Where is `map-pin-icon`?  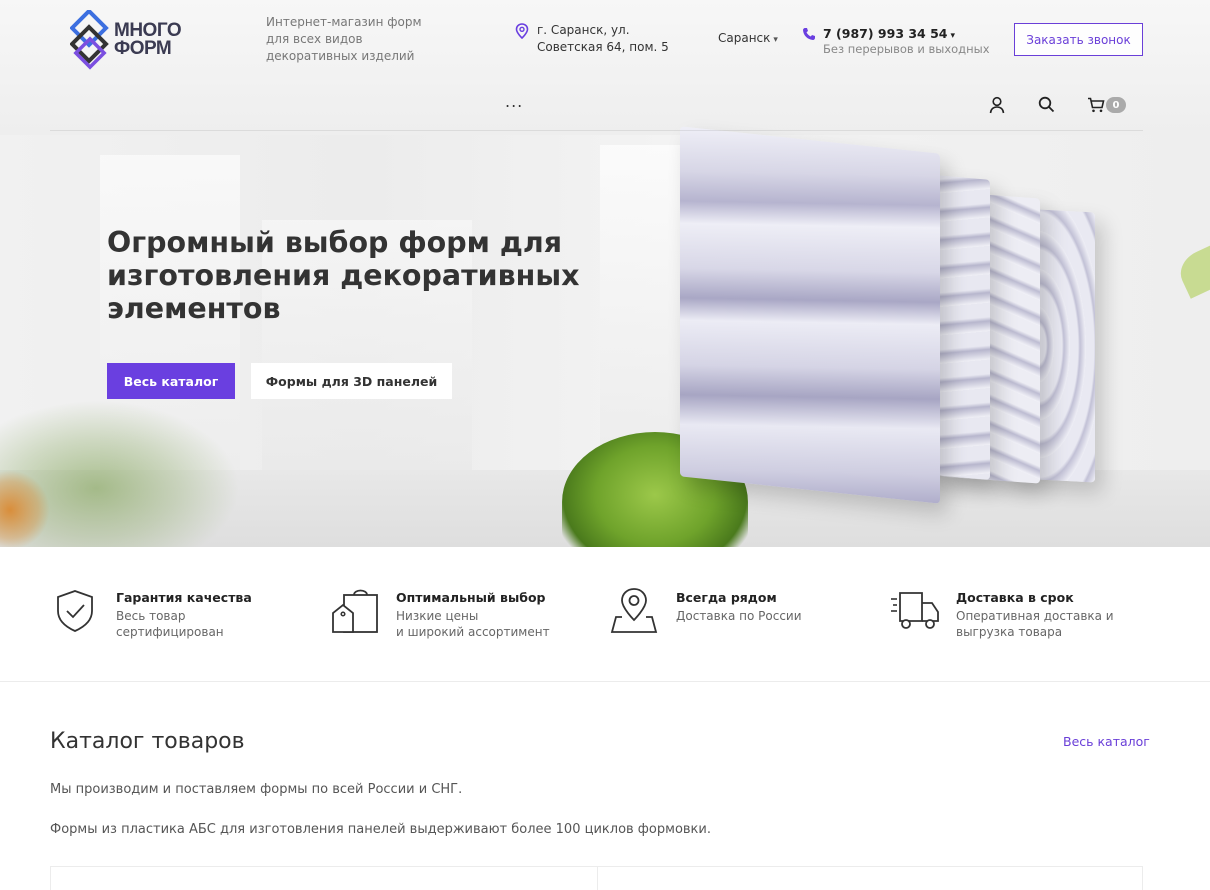
map-pin-icon is located at coordinates (634, 610).